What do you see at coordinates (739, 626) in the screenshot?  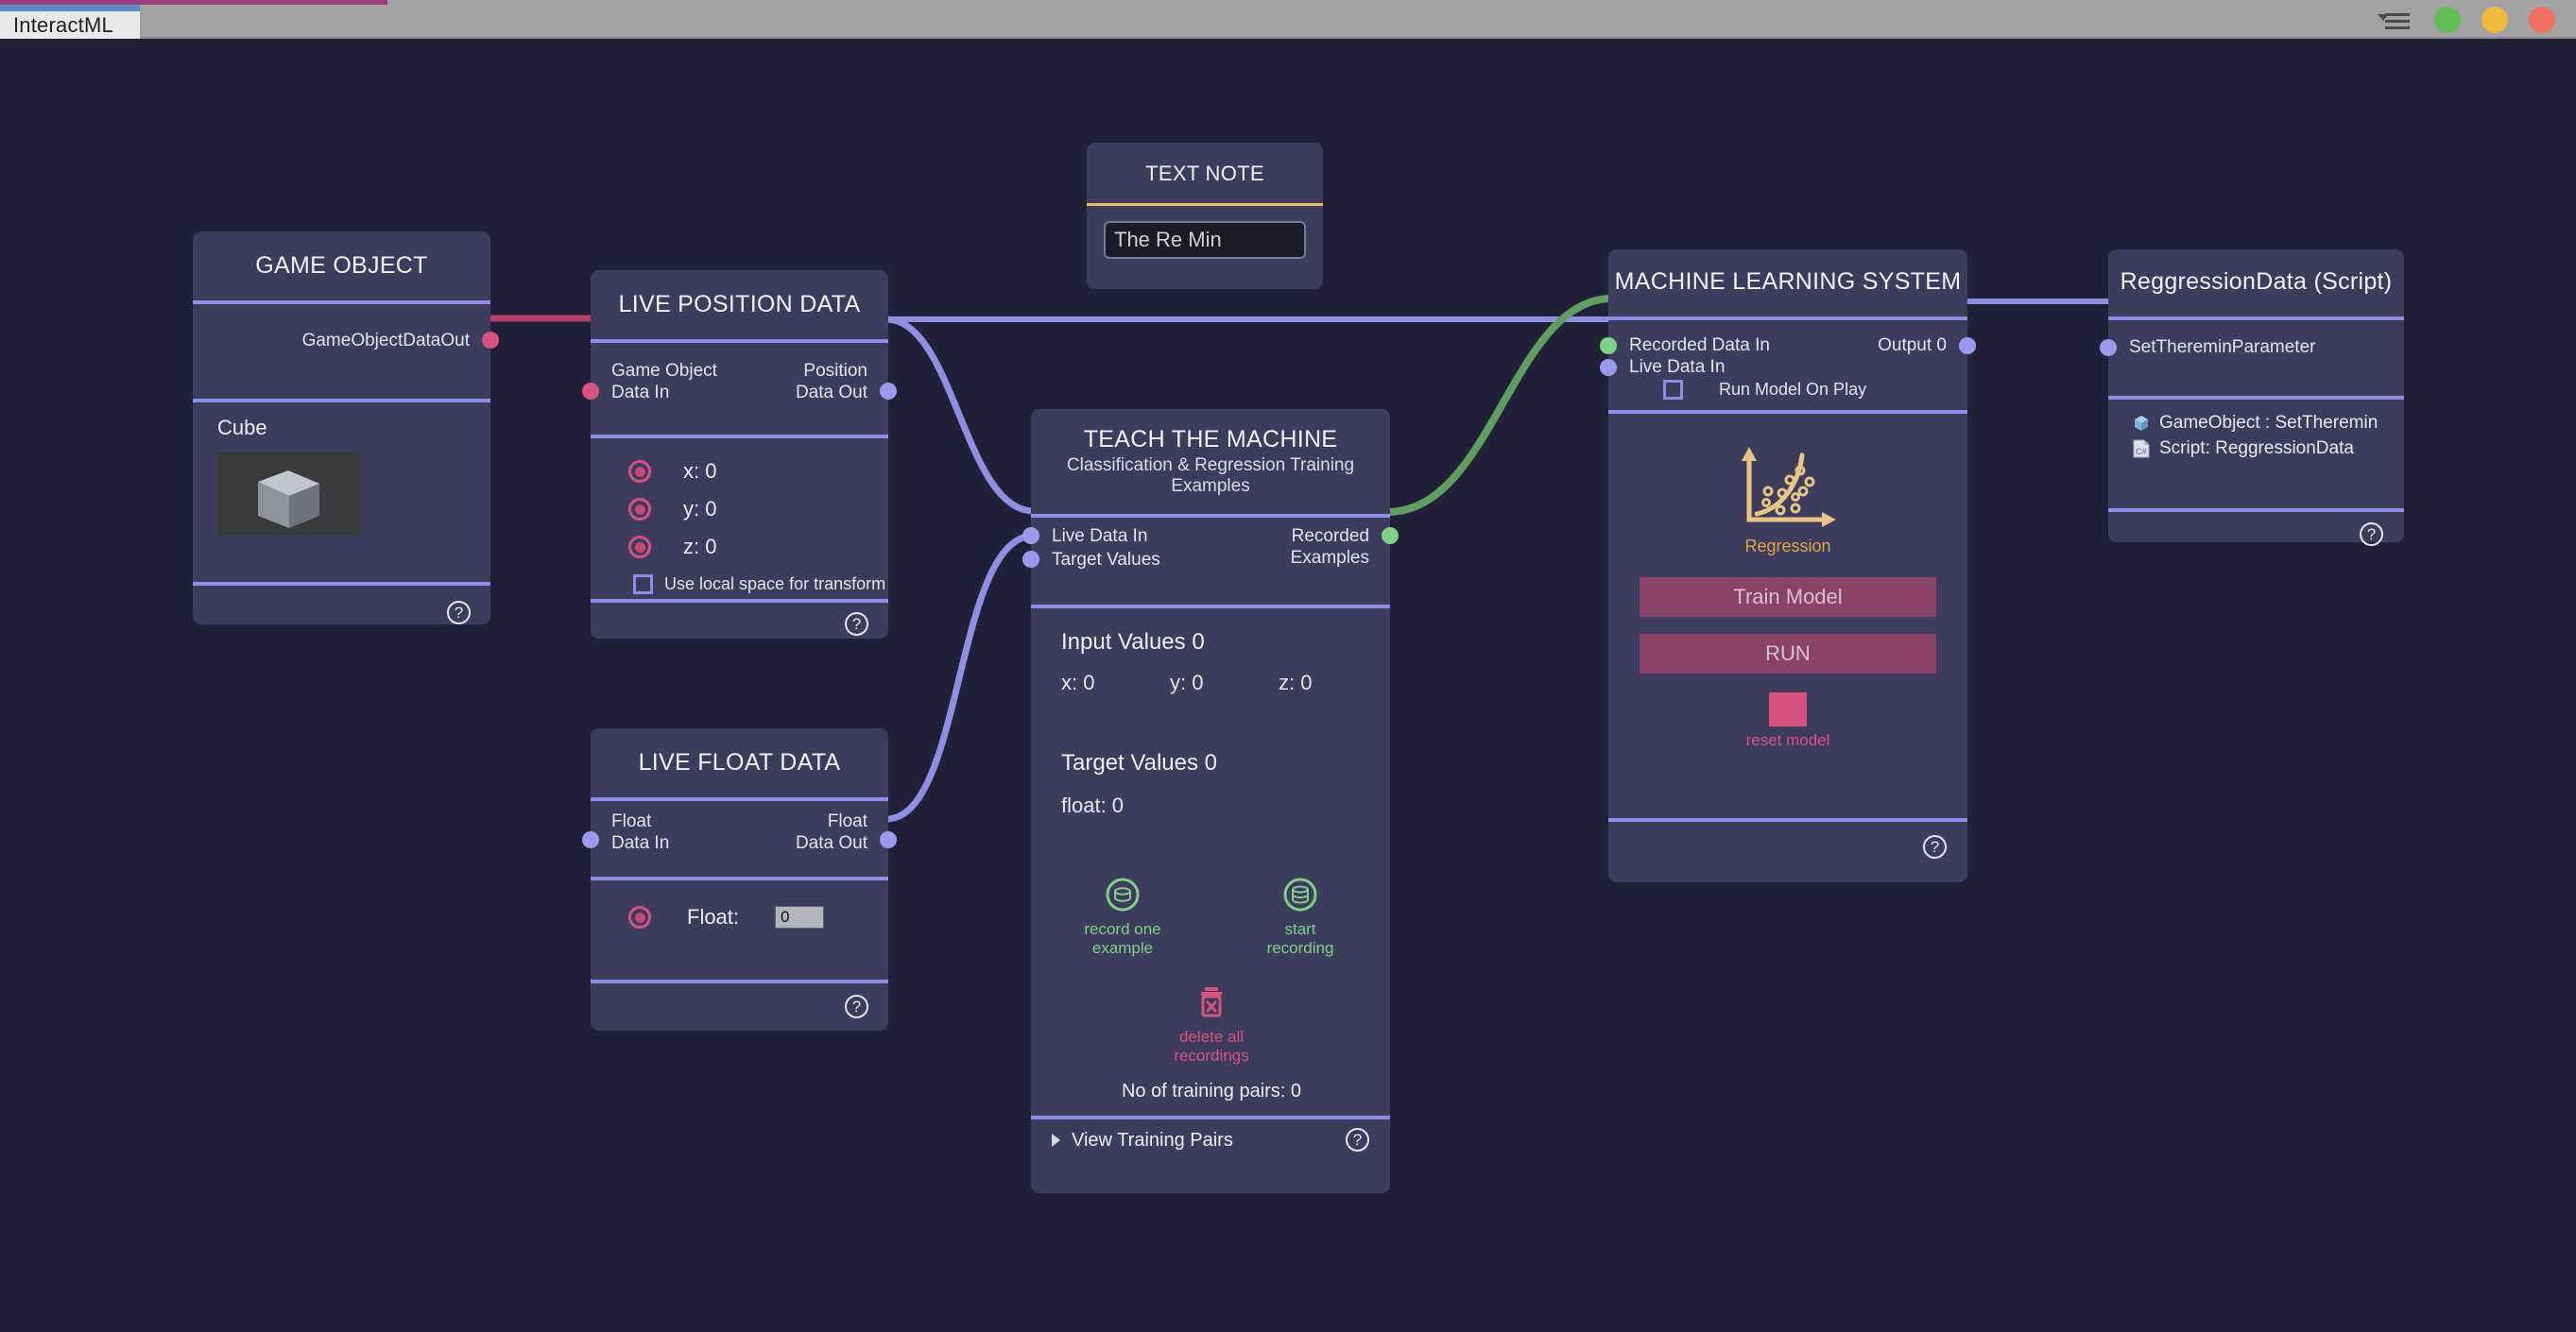 I see `live-position-footer: ?` at bounding box center [739, 626].